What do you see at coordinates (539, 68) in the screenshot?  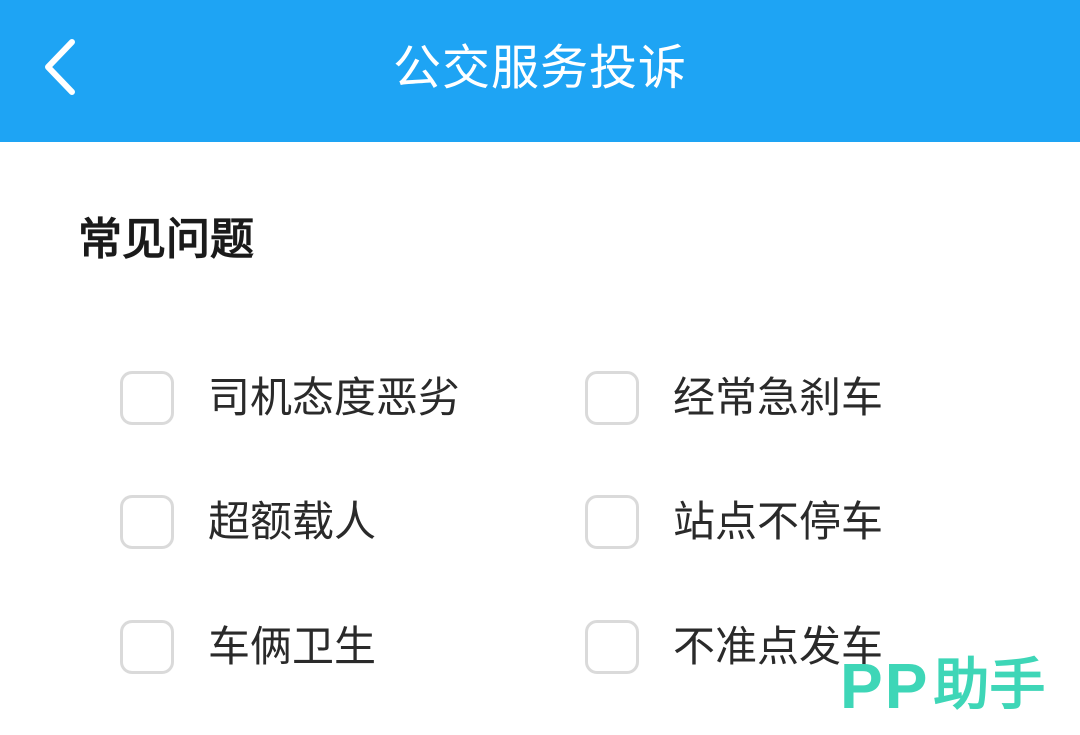 I see `page-title: 公交服务投诉` at bounding box center [539, 68].